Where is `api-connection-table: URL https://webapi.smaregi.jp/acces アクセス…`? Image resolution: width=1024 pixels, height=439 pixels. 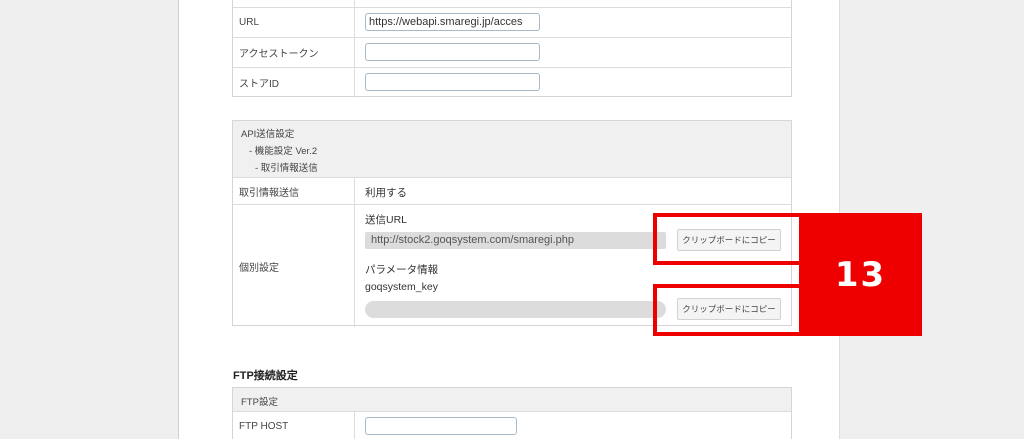
api-connection-table: URL https://webapi.smaregi.jp/acces アクセス… is located at coordinates (512, 48).